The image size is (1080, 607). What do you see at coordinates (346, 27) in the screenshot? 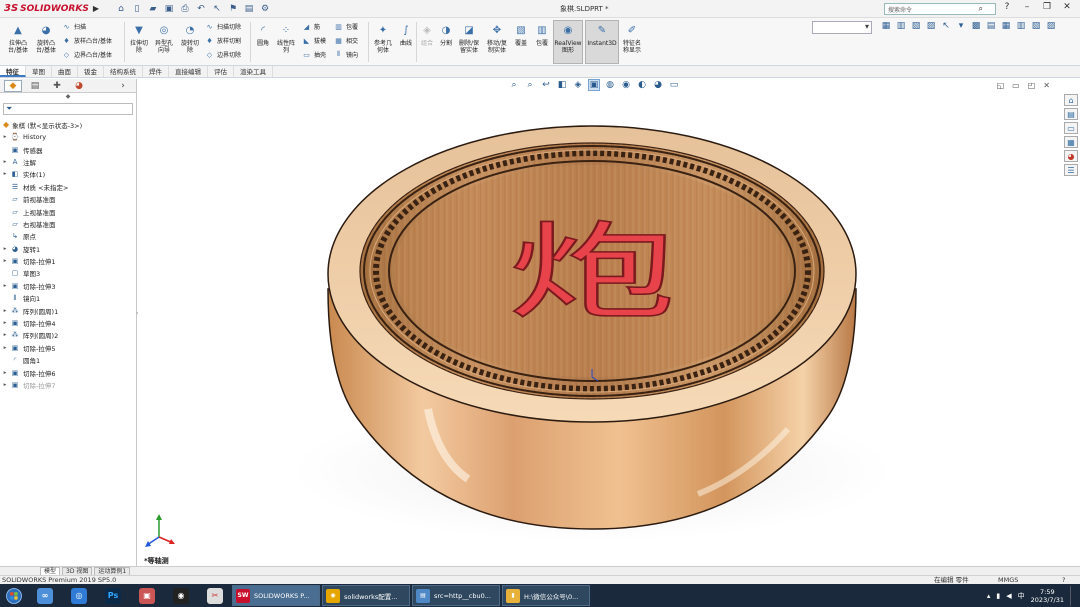
I see `wrap-button: ▥ 包覆` at bounding box center [346, 27].